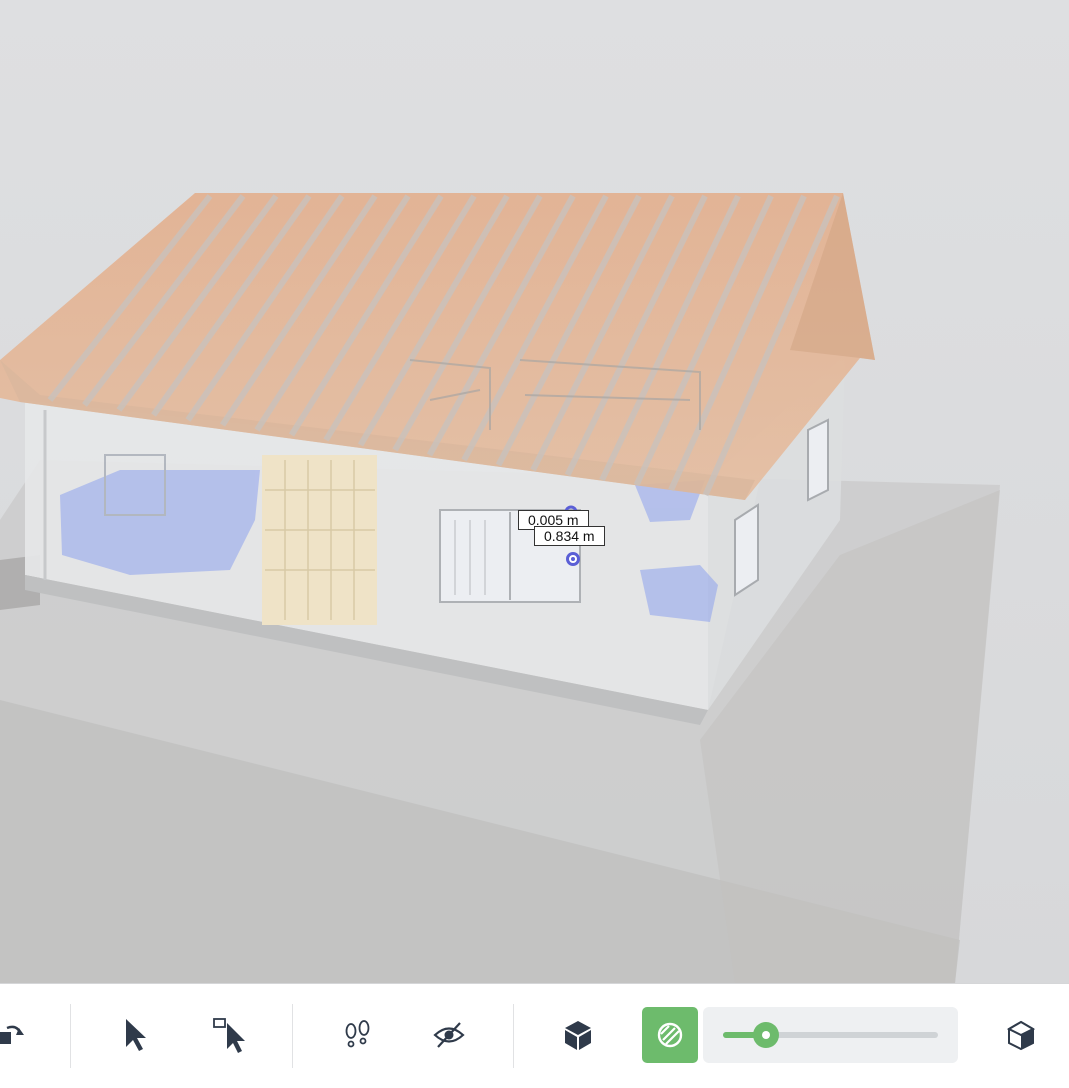 The width and height of the screenshot is (1069, 1088). I want to click on opacity-slider-track, so click(830, 1035).